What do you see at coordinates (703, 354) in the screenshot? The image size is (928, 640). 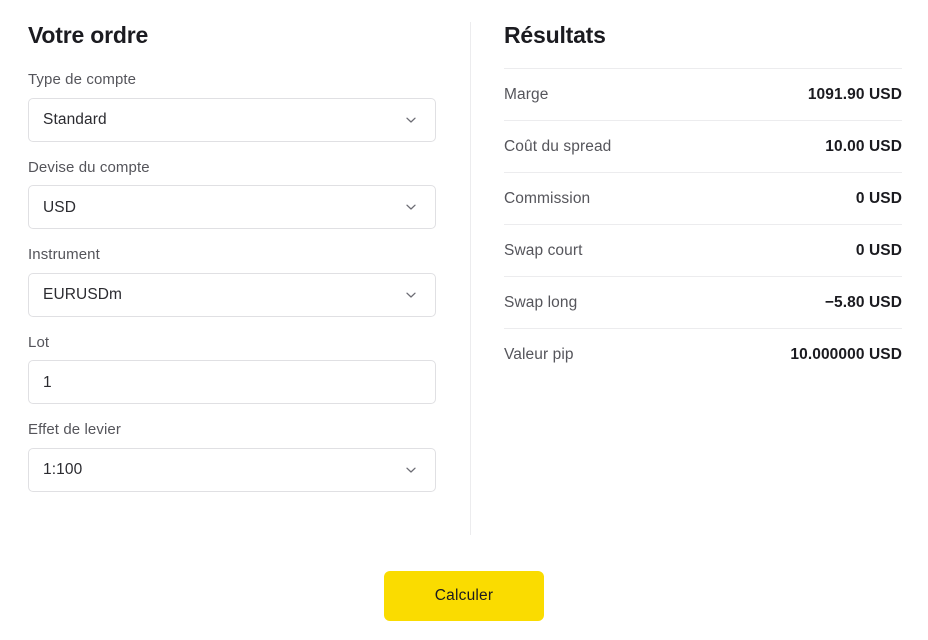 I see `result-row: Valeur pip 10.000000 USD` at bounding box center [703, 354].